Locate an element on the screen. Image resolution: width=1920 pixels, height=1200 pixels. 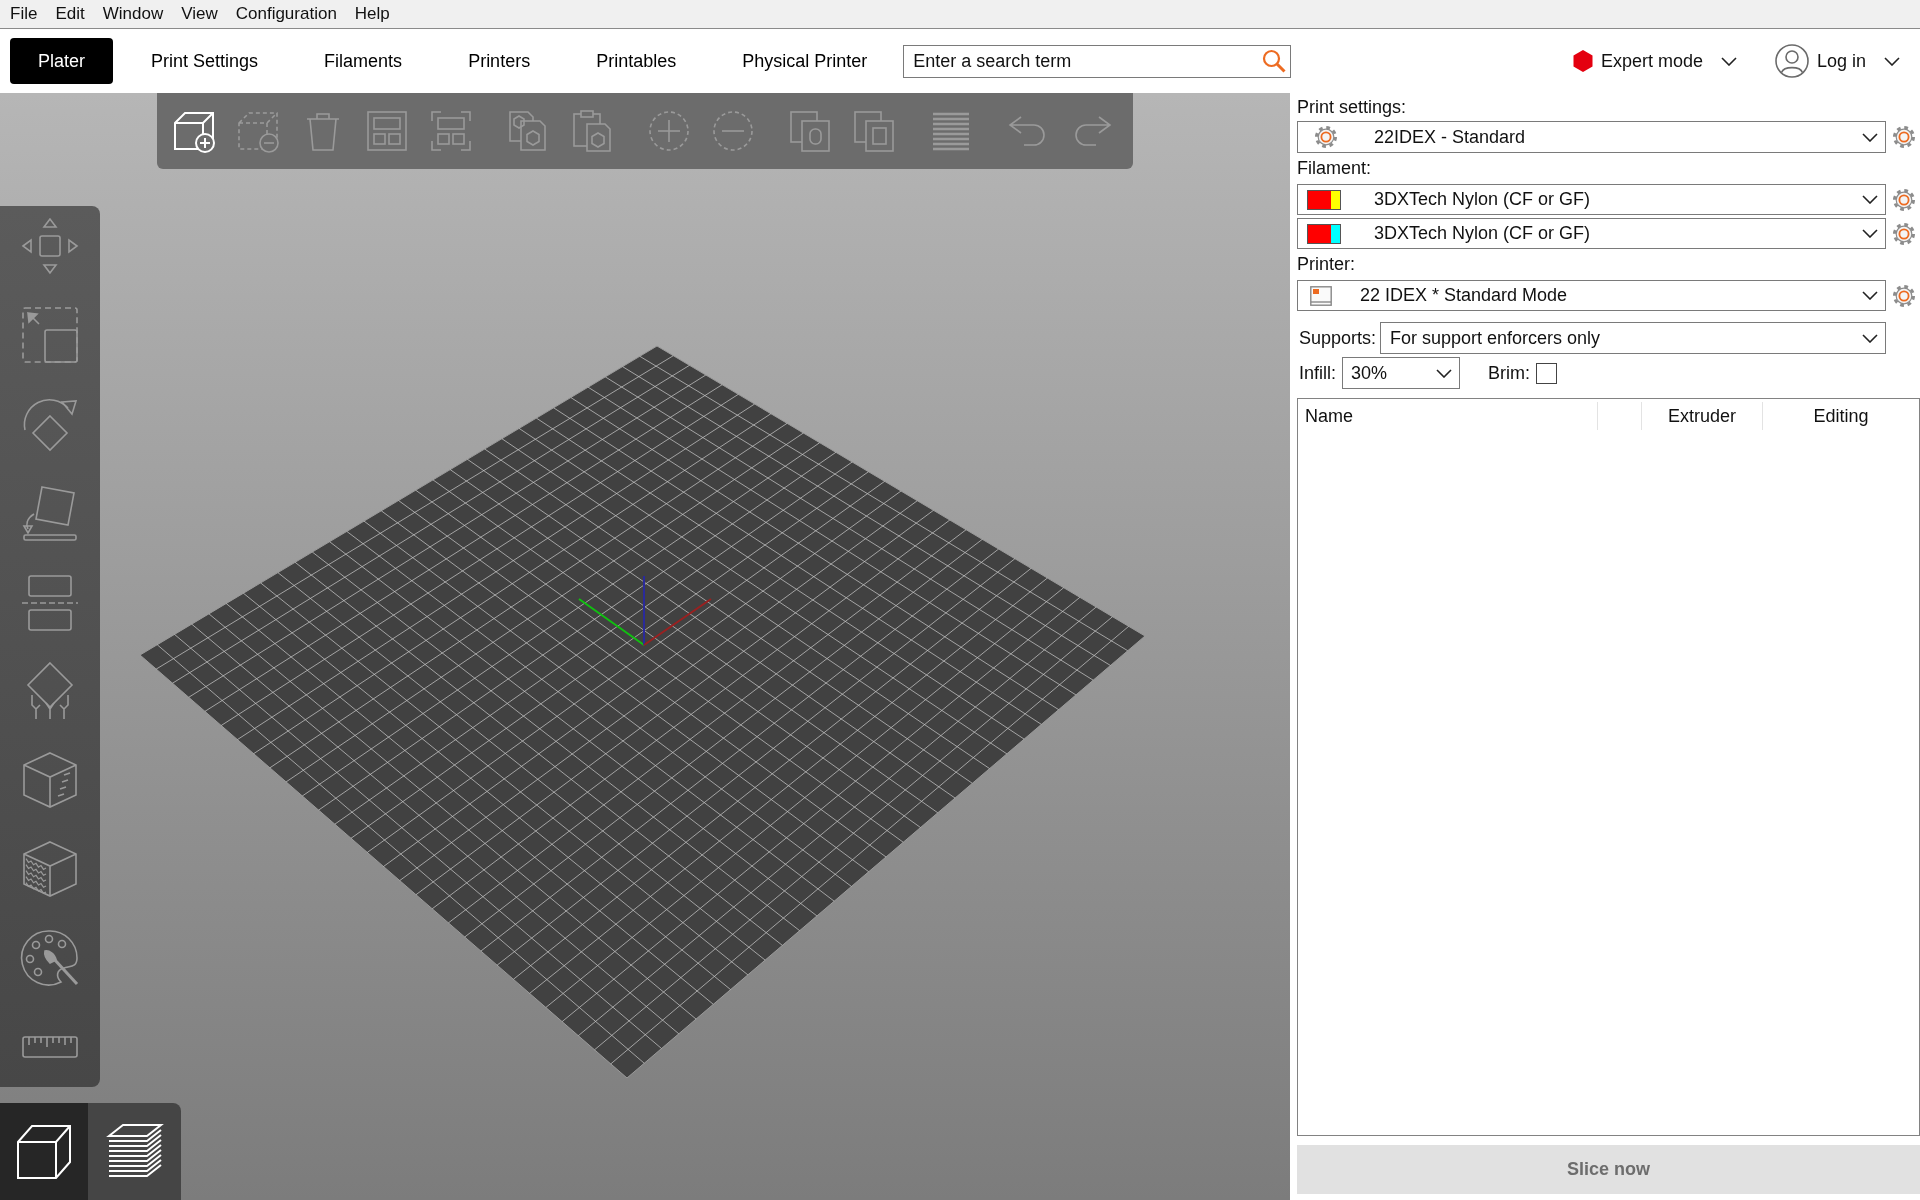
tab: Filaments is located at coordinates (363, 61).